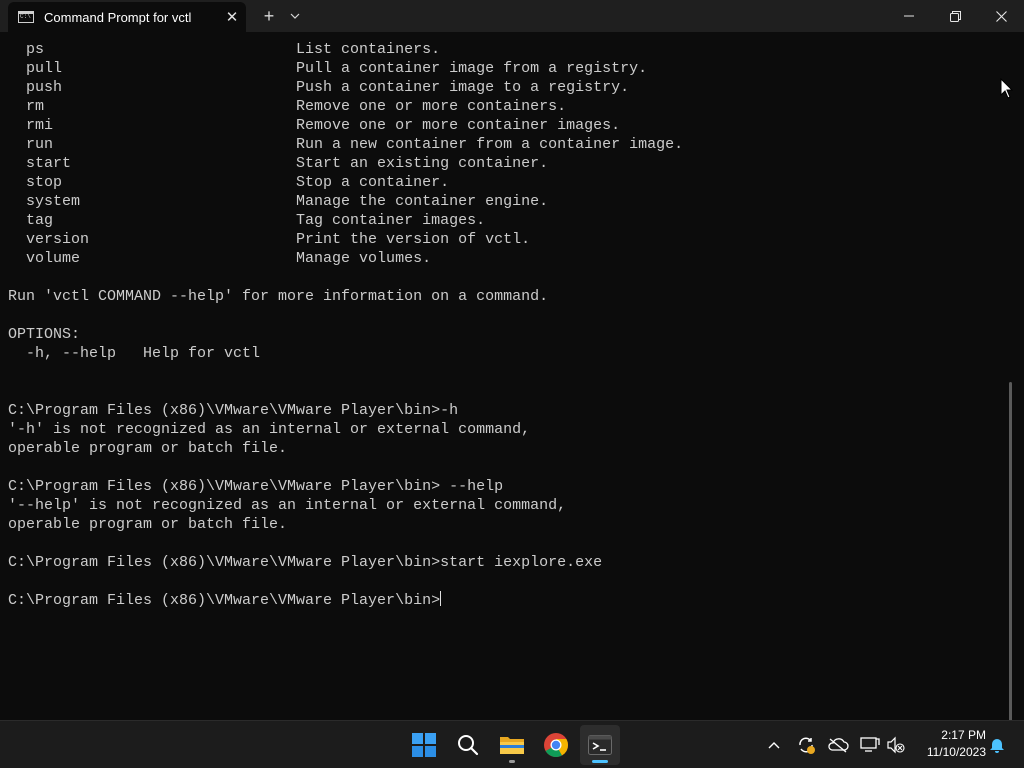 This screenshot has height=768, width=1024. I want to click on terminal-line: start Start an existing container., so click(278, 163).